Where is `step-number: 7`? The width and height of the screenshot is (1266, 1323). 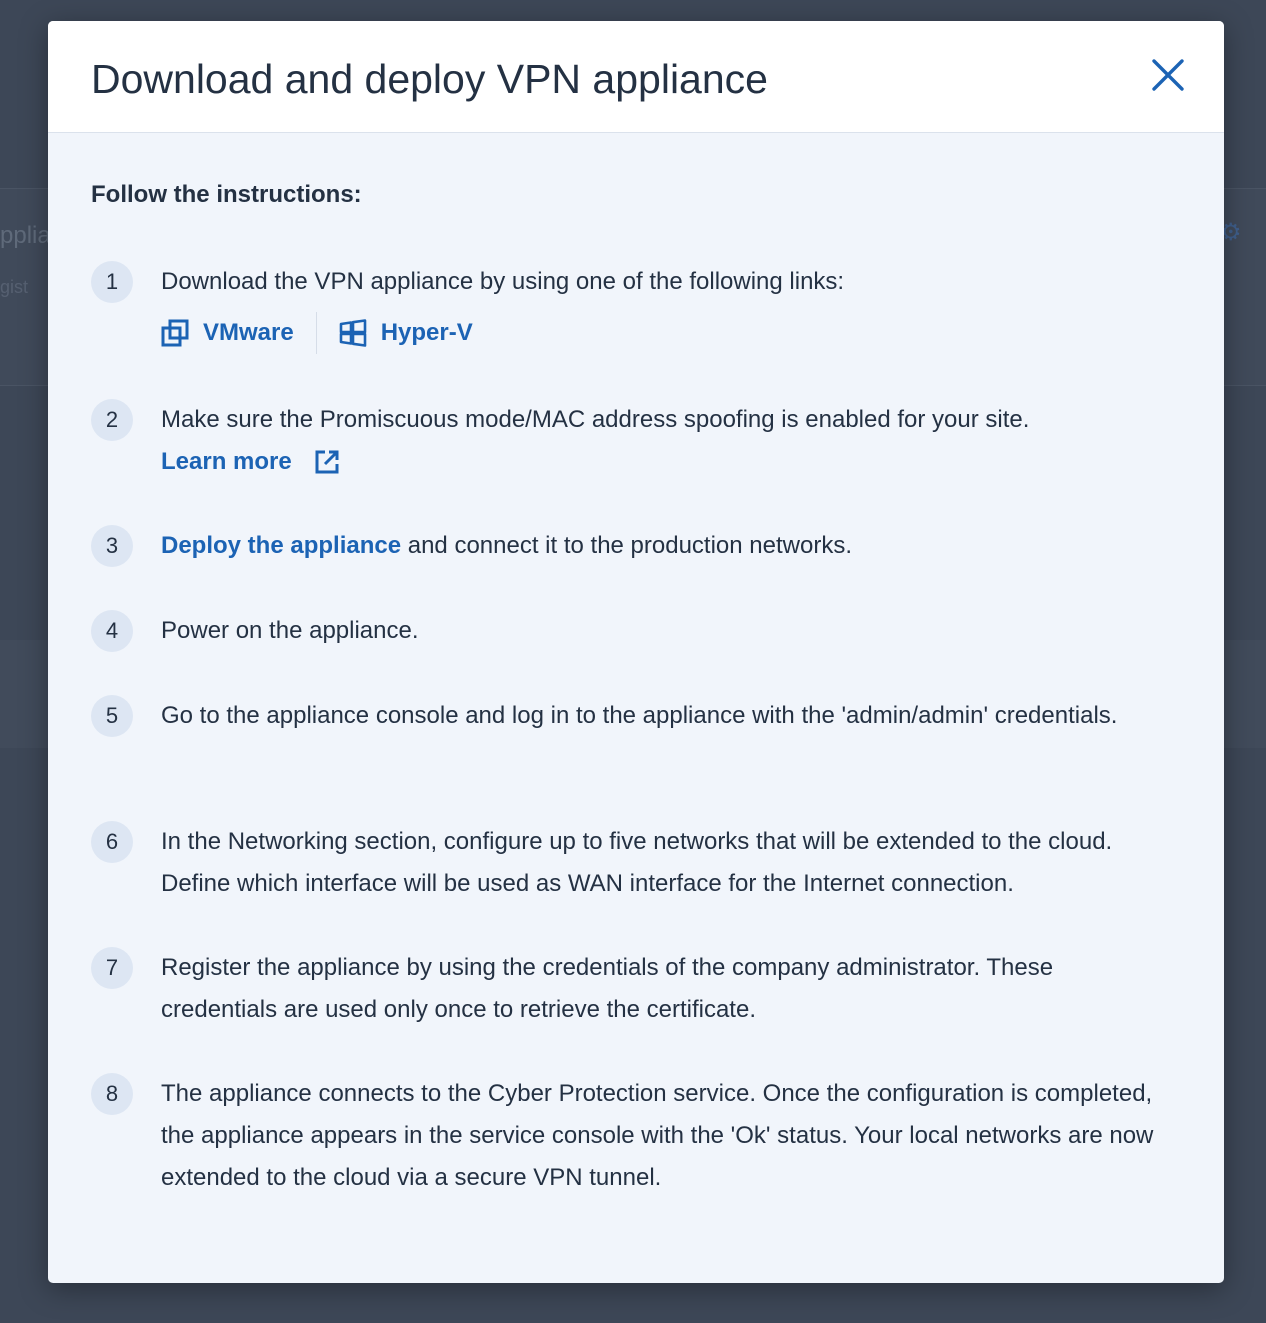 step-number: 7 is located at coordinates (112, 968).